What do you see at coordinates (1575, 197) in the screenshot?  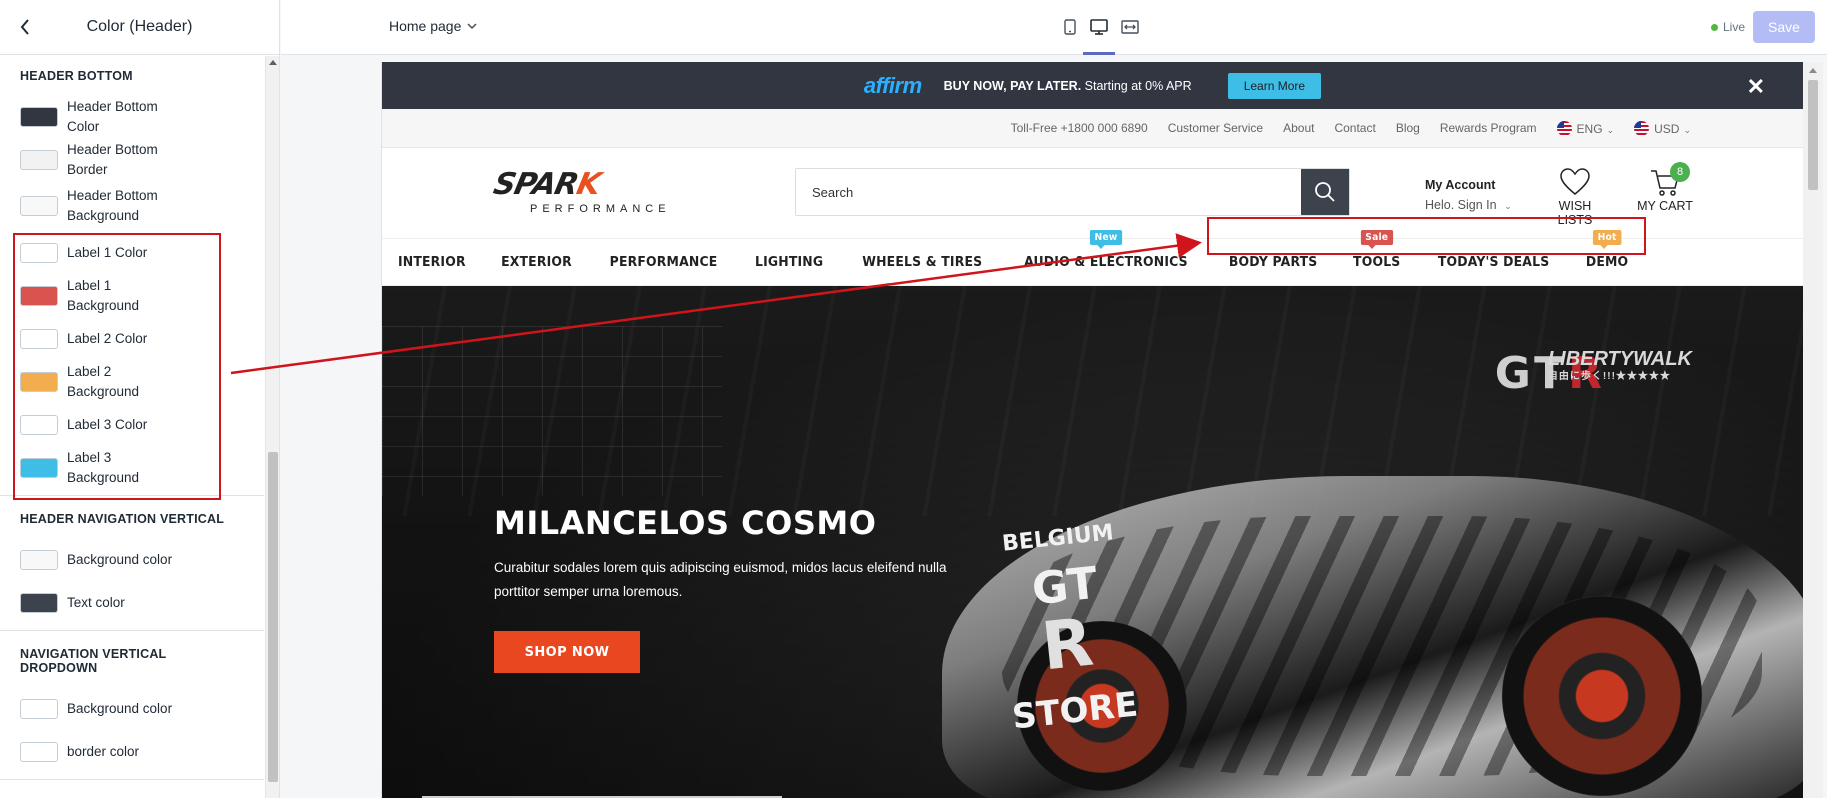 I see `wishlist-button: WISH LISTS` at bounding box center [1575, 197].